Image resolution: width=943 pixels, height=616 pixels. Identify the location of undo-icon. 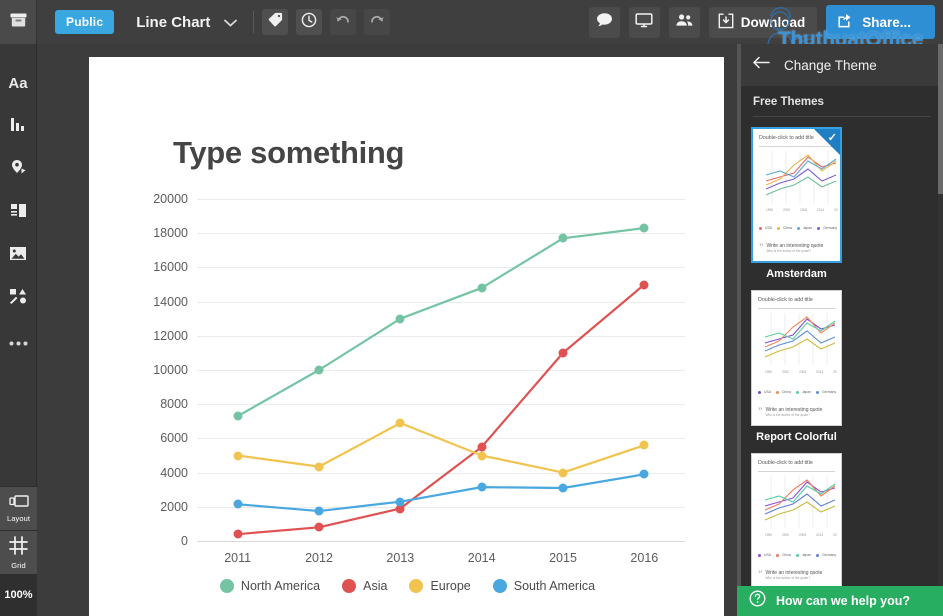
(343, 22).